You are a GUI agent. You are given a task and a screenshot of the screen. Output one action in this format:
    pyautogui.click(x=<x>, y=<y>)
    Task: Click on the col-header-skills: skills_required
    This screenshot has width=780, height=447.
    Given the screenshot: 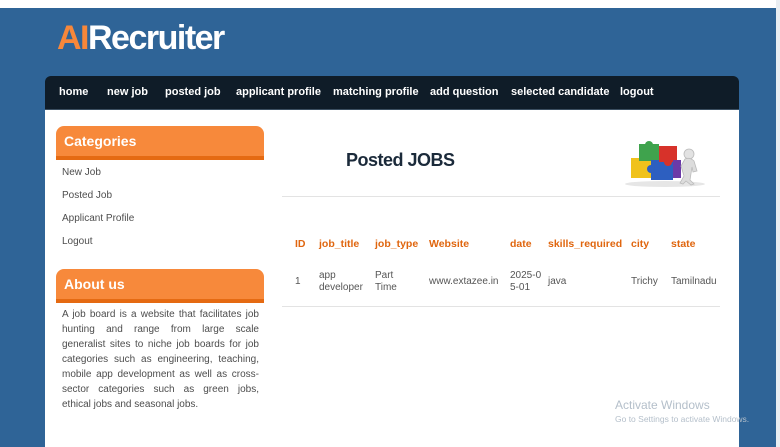 What is the action you would take?
    pyautogui.click(x=585, y=244)
    